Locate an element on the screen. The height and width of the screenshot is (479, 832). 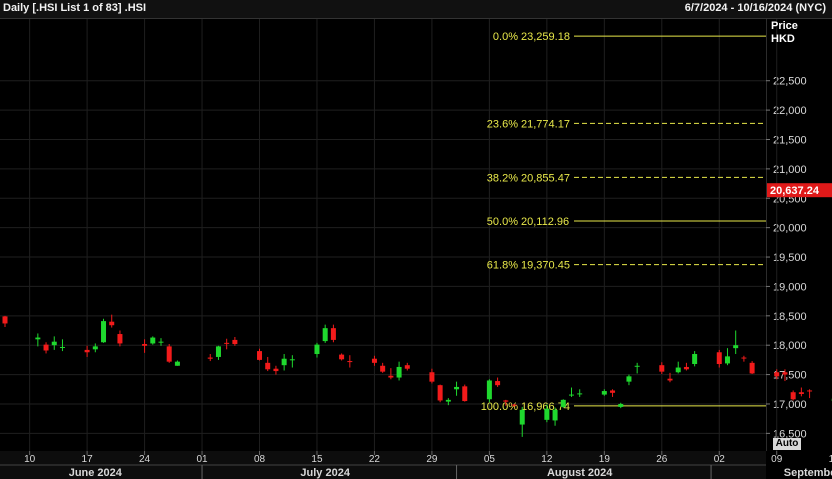
x-tick-label: 16 is located at coordinates (830, 459).